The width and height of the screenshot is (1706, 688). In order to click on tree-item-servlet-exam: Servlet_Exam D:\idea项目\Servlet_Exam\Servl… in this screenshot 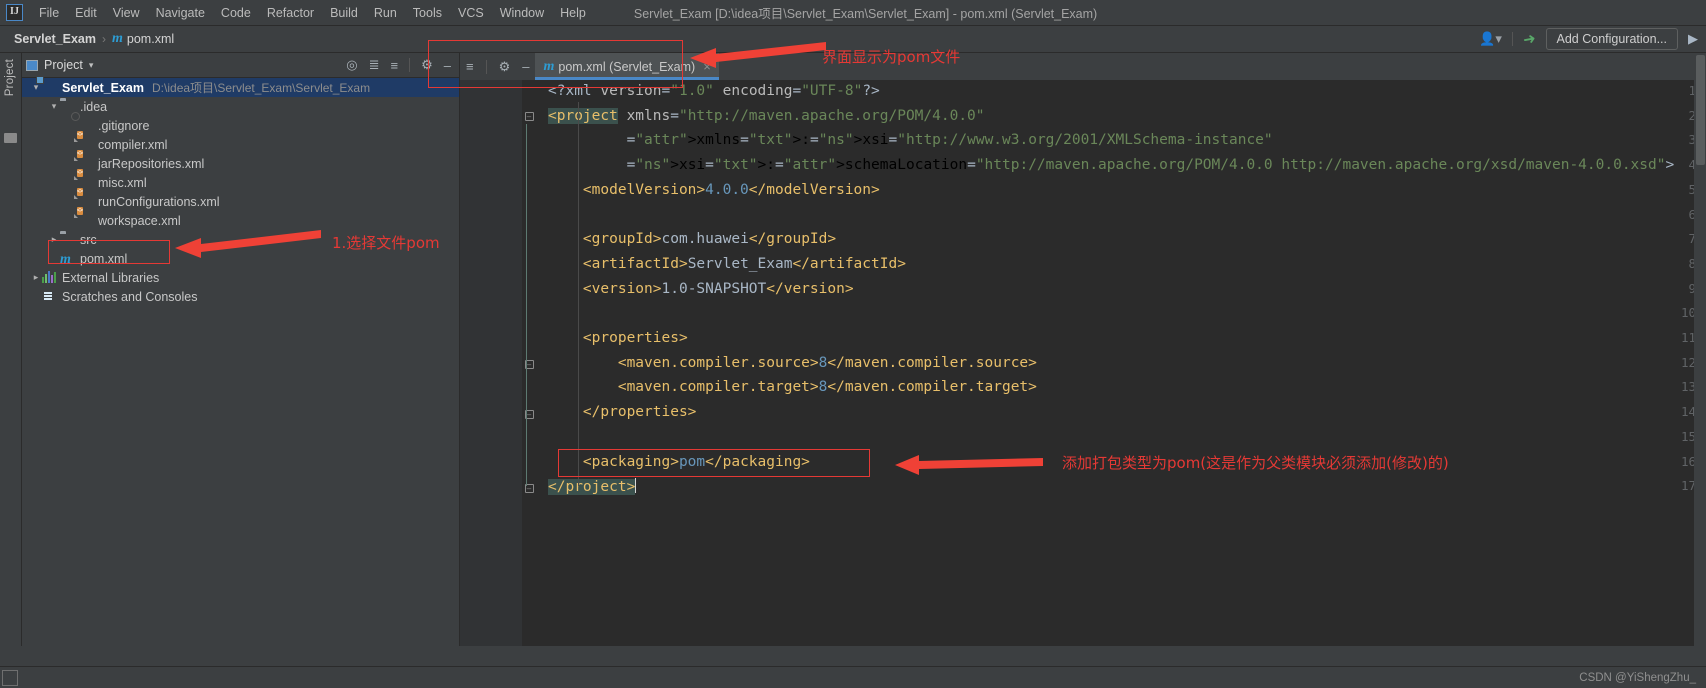, I will do `click(240, 87)`.